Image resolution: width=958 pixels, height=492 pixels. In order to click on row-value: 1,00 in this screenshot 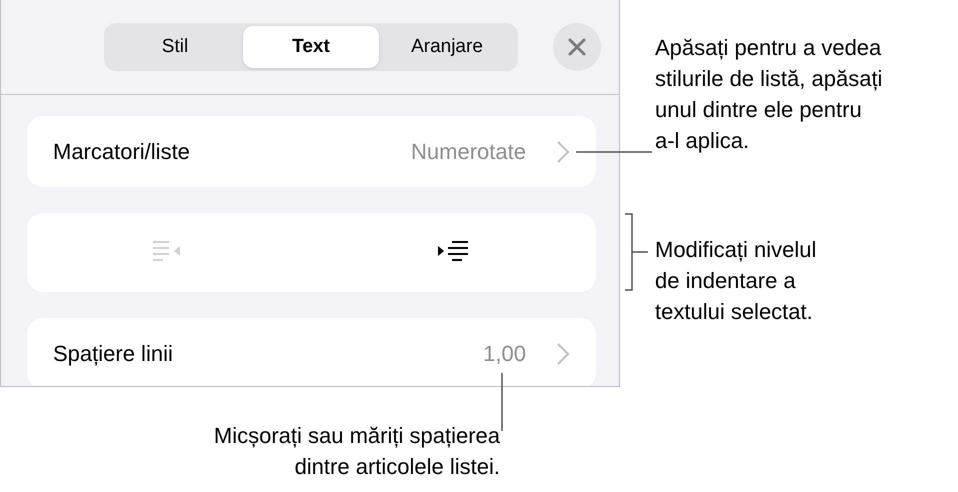, I will do `click(504, 353)`.